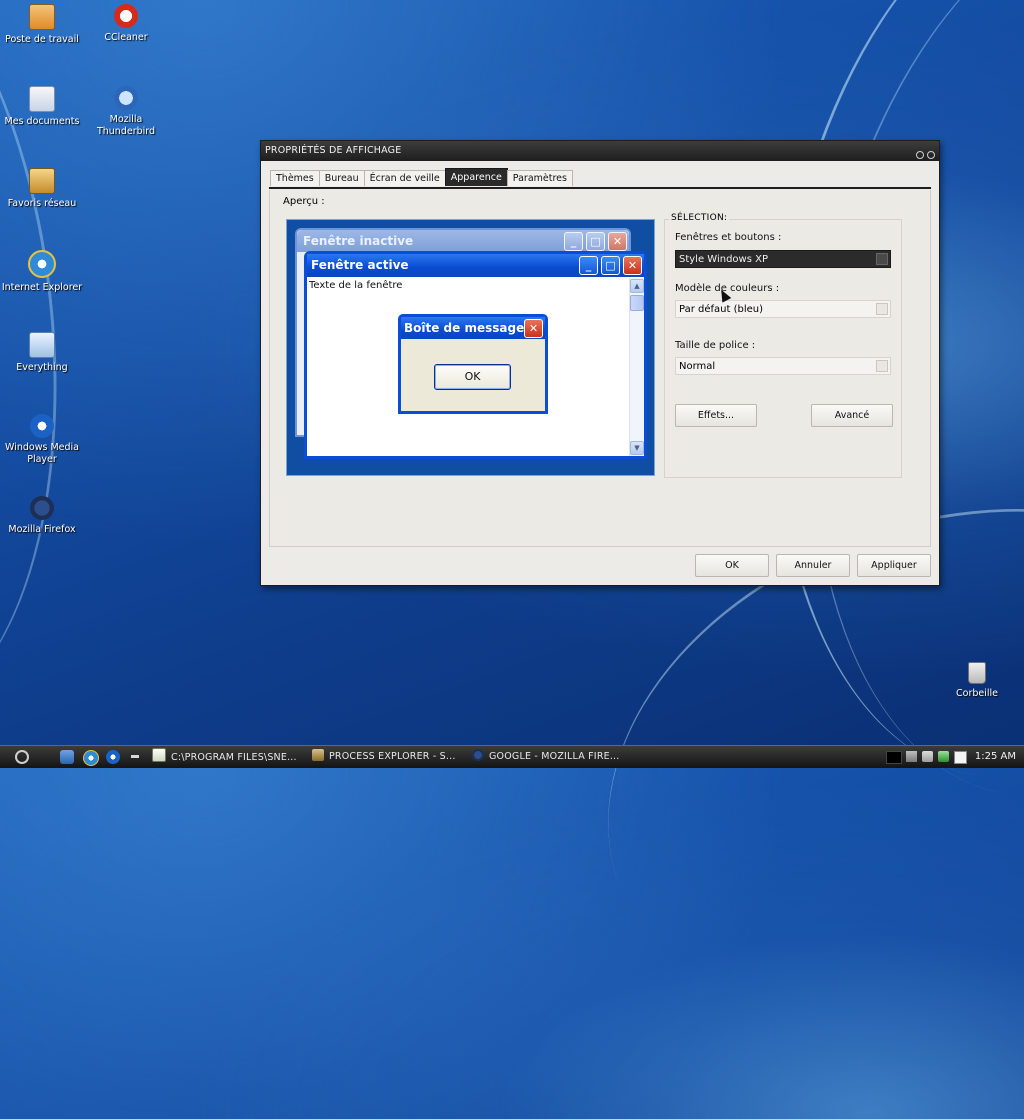 Image resolution: width=1024 pixels, height=1119 pixels. Describe the element at coordinates (42, 367) in the screenshot. I see `desktop-icon-label: Everything` at that location.